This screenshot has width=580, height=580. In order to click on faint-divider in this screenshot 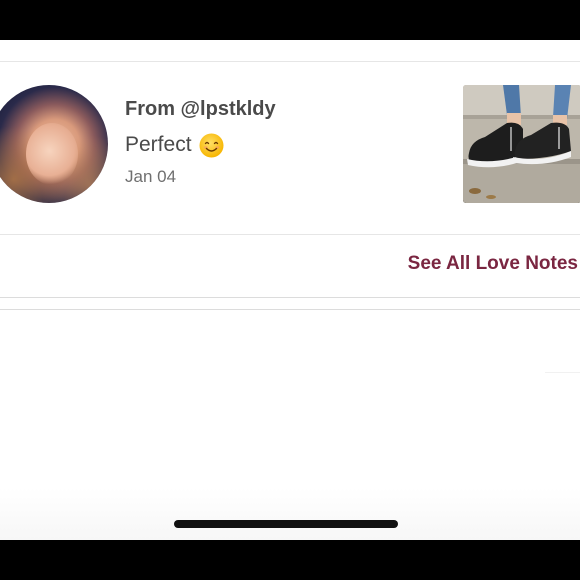, I will do `click(562, 372)`.